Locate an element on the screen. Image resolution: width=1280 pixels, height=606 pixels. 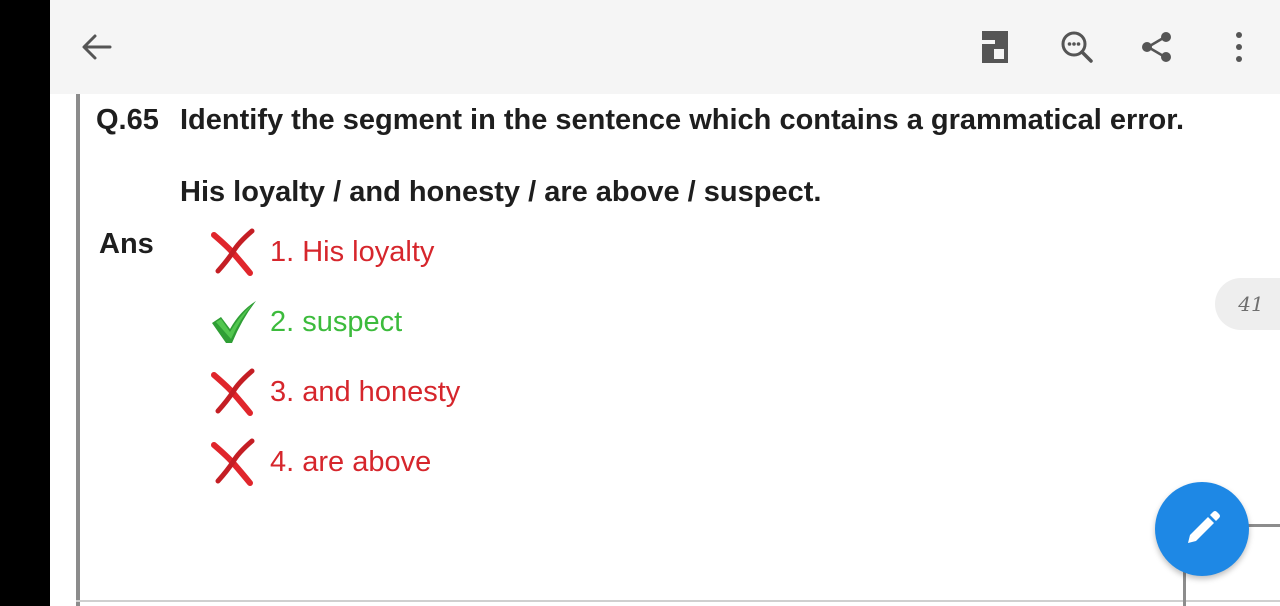
back-button is located at coordinates (97, 47).